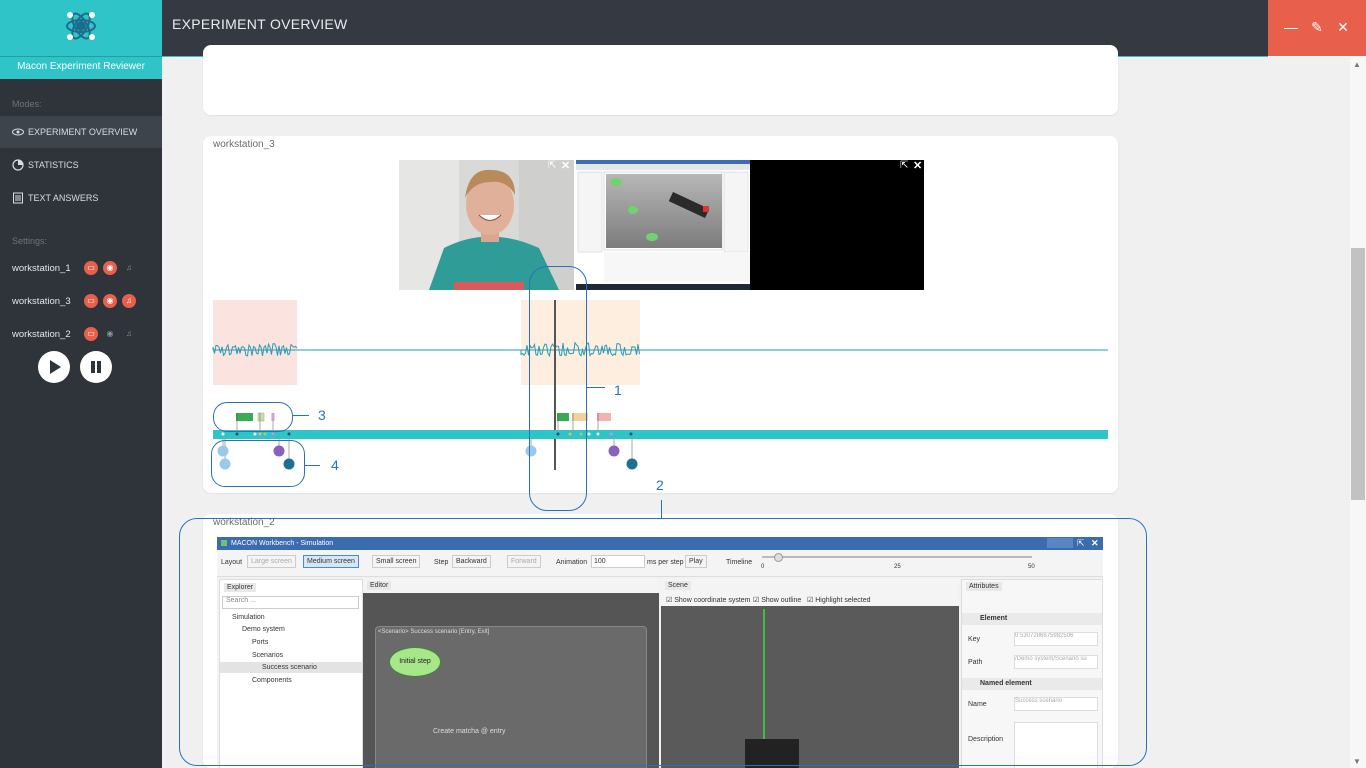 The height and width of the screenshot is (768, 1366). Describe the element at coordinates (322, 415) in the screenshot. I see `annotation-label: 3` at that location.